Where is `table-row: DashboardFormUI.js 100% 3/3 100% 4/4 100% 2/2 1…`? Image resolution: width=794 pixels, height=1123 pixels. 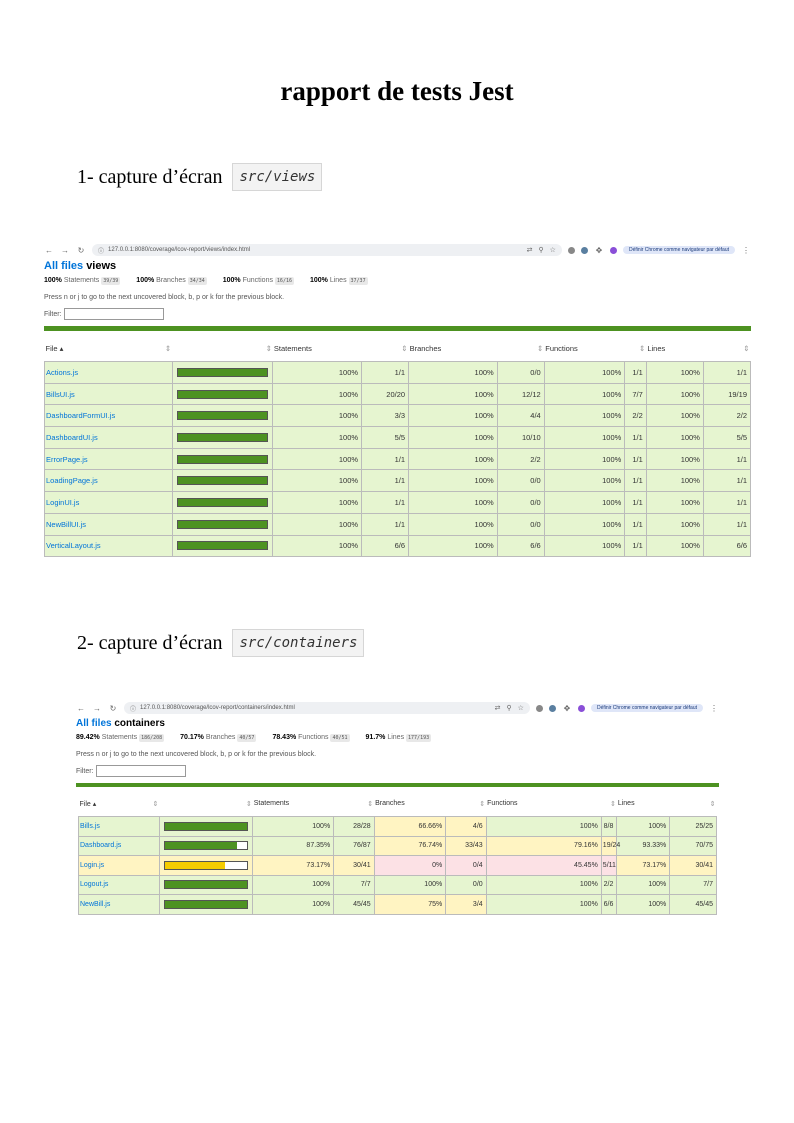
table-row: DashboardFormUI.js 100% 3/3 100% 4/4 100% 2/2 1… is located at coordinates (398, 416).